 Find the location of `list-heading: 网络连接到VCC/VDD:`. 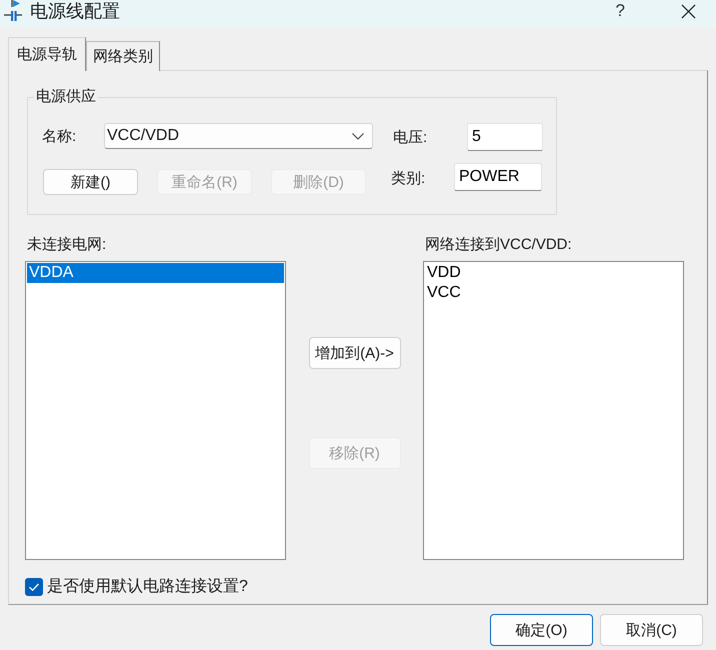

list-heading: 网络连接到VCC/VDD: is located at coordinates (499, 245).